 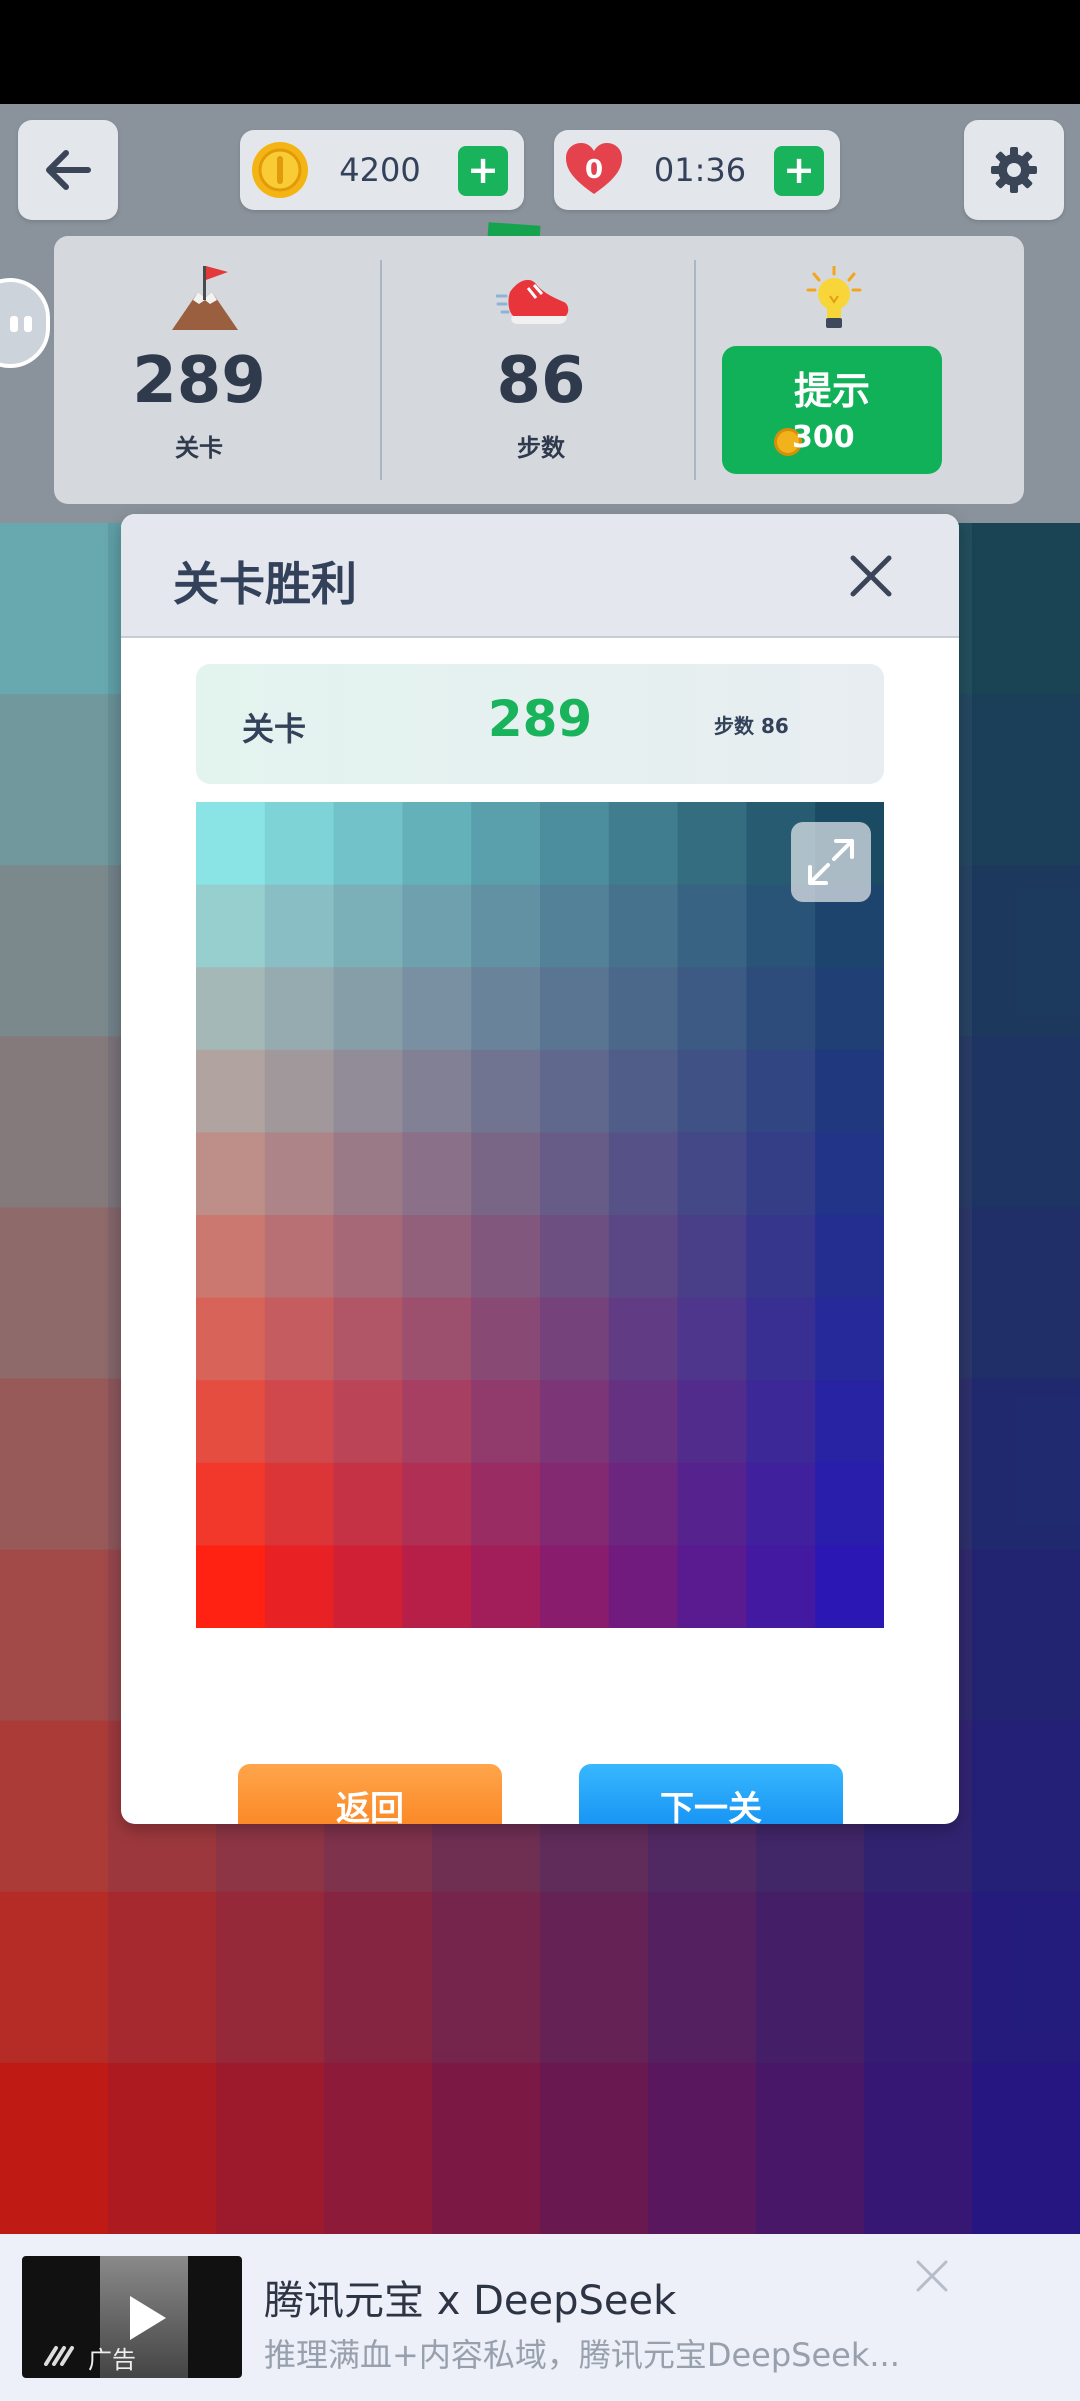 I want to click on hint-label: 提示, so click(x=831, y=391).